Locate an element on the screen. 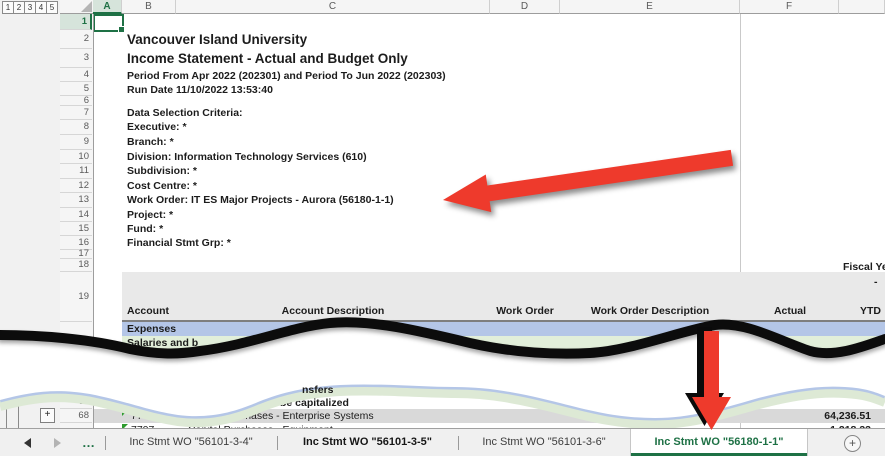  row-header-12: 12 is located at coordinates (76, 186).